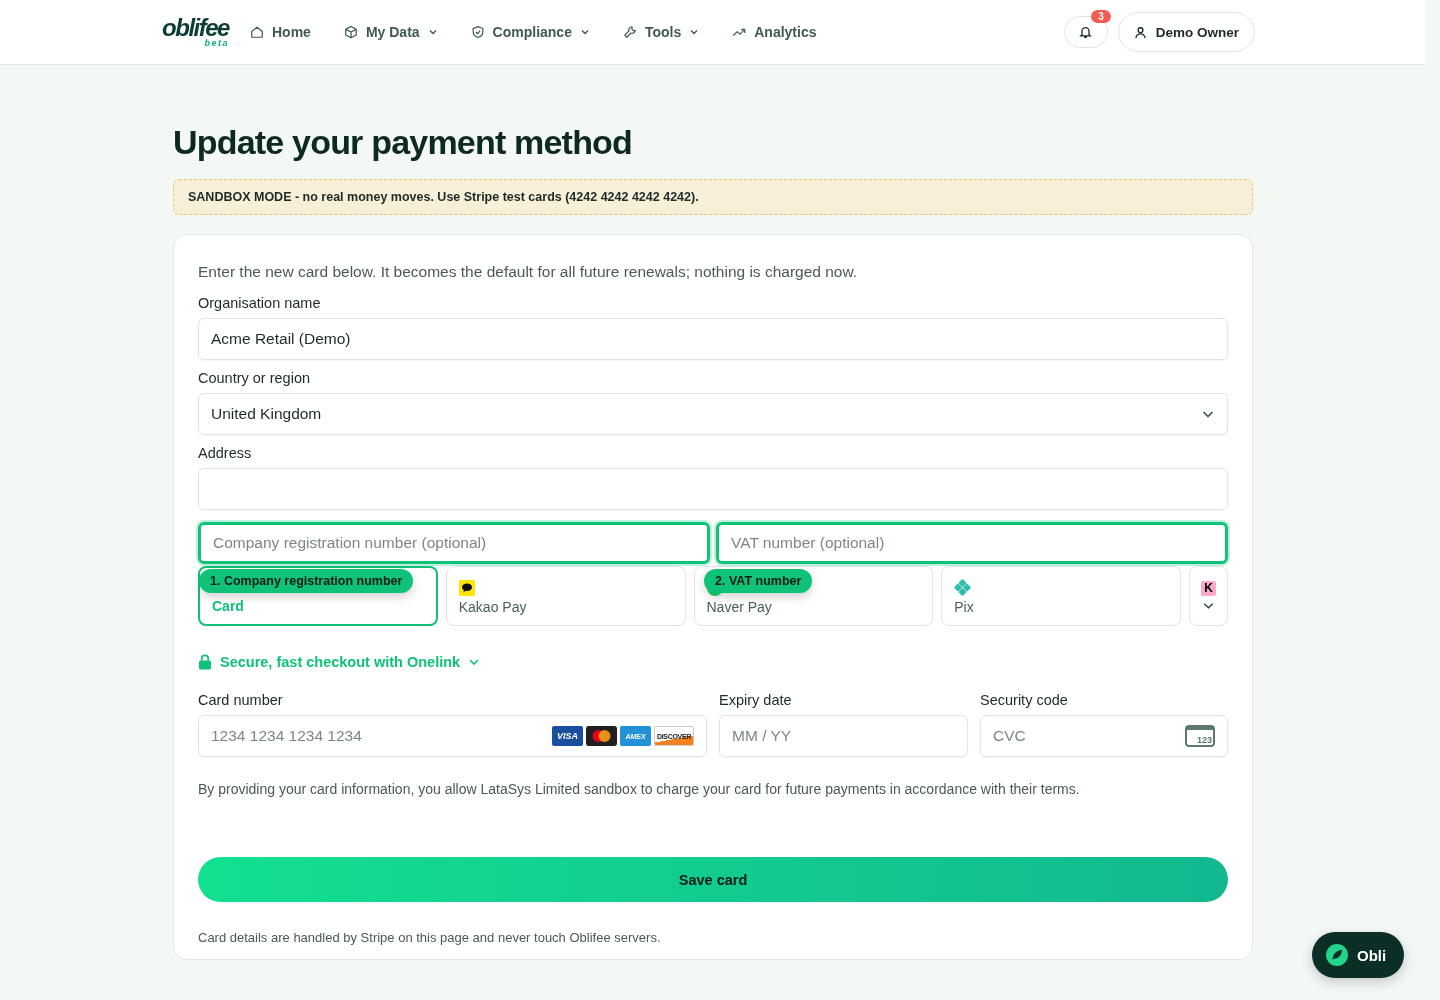 Image resolution: width=1440 pixels, height=1000 pixels. I want to click on card-brand-logo: VISA, so click(567, 736).